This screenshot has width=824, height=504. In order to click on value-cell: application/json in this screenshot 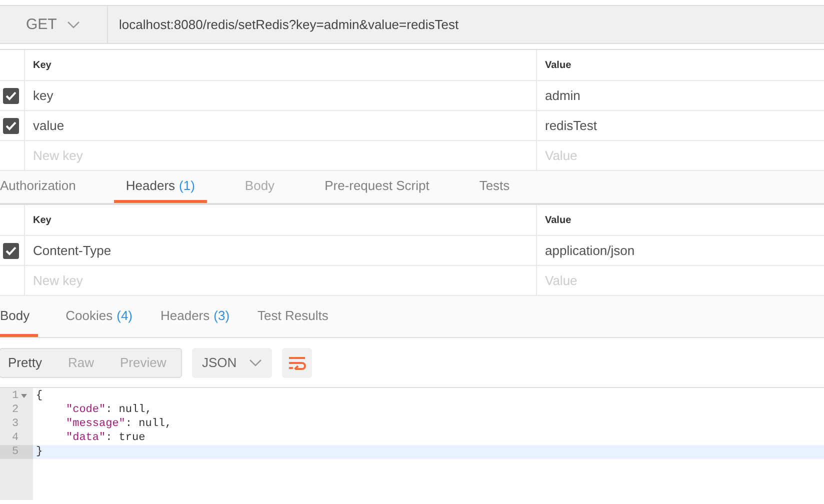, I will do `click(590, 250)`.